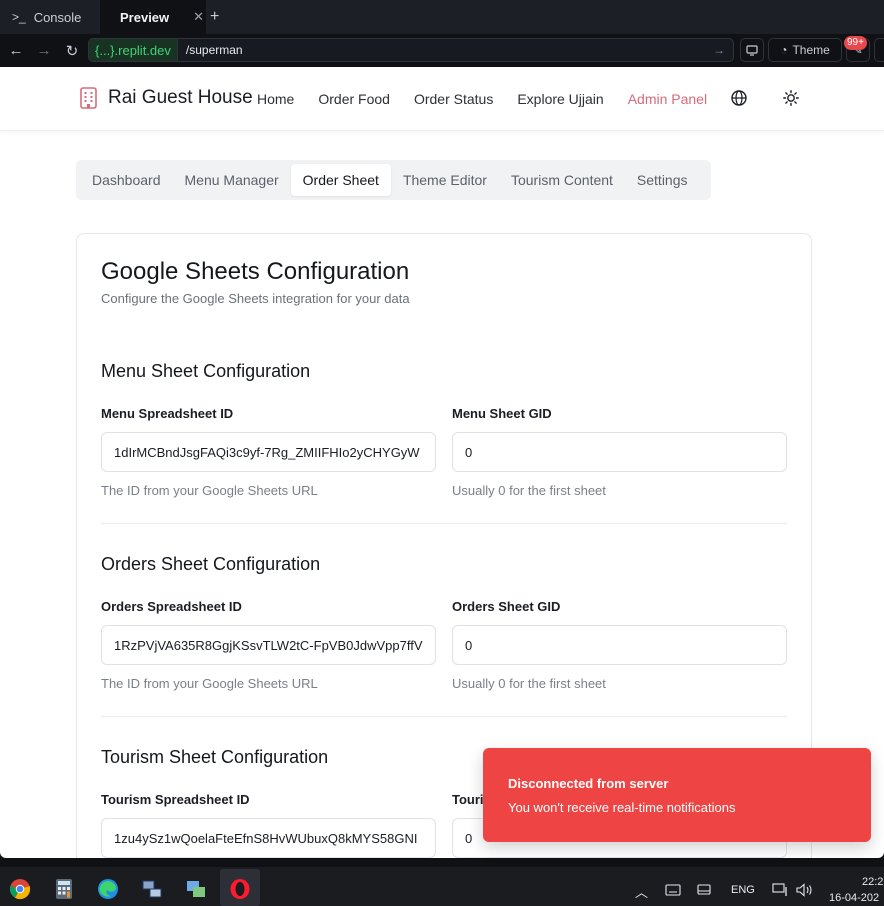  I want to click on menu-gid-help: Usually 0 for the first sheet, so click(529, 490).